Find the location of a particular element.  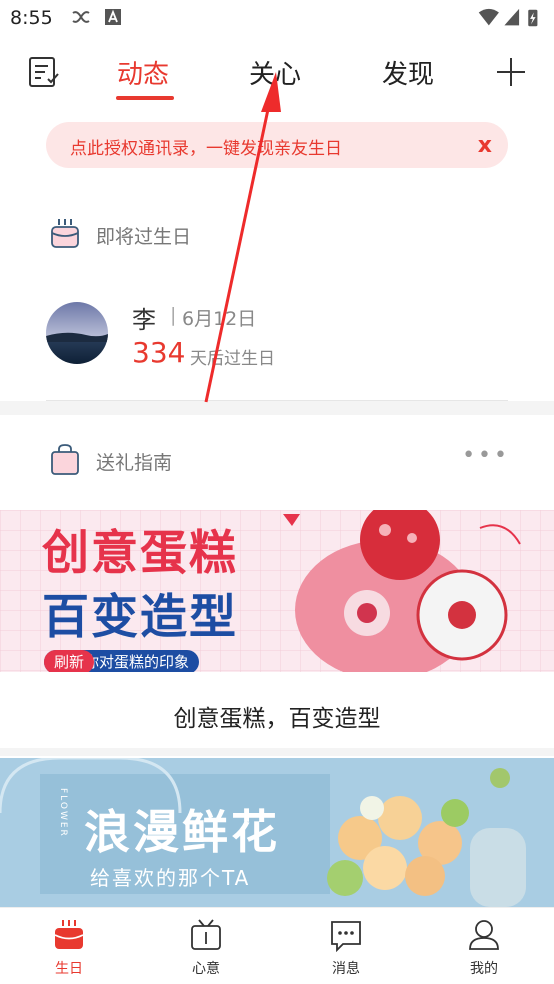

bottom-nav-gift: 心意 is located at coordinates (206, 948).